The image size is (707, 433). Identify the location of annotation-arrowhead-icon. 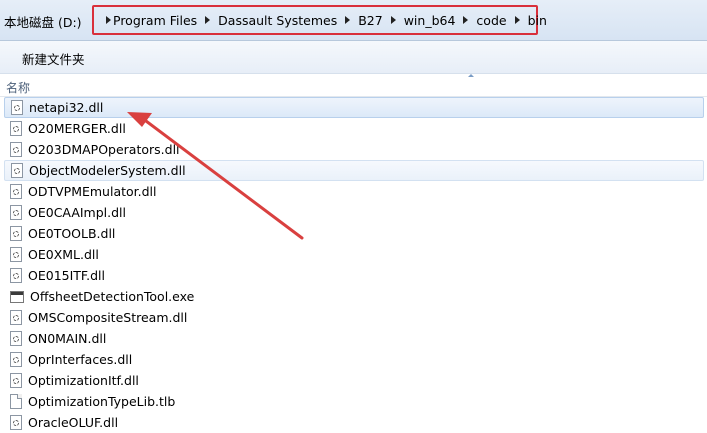
(139, 119).